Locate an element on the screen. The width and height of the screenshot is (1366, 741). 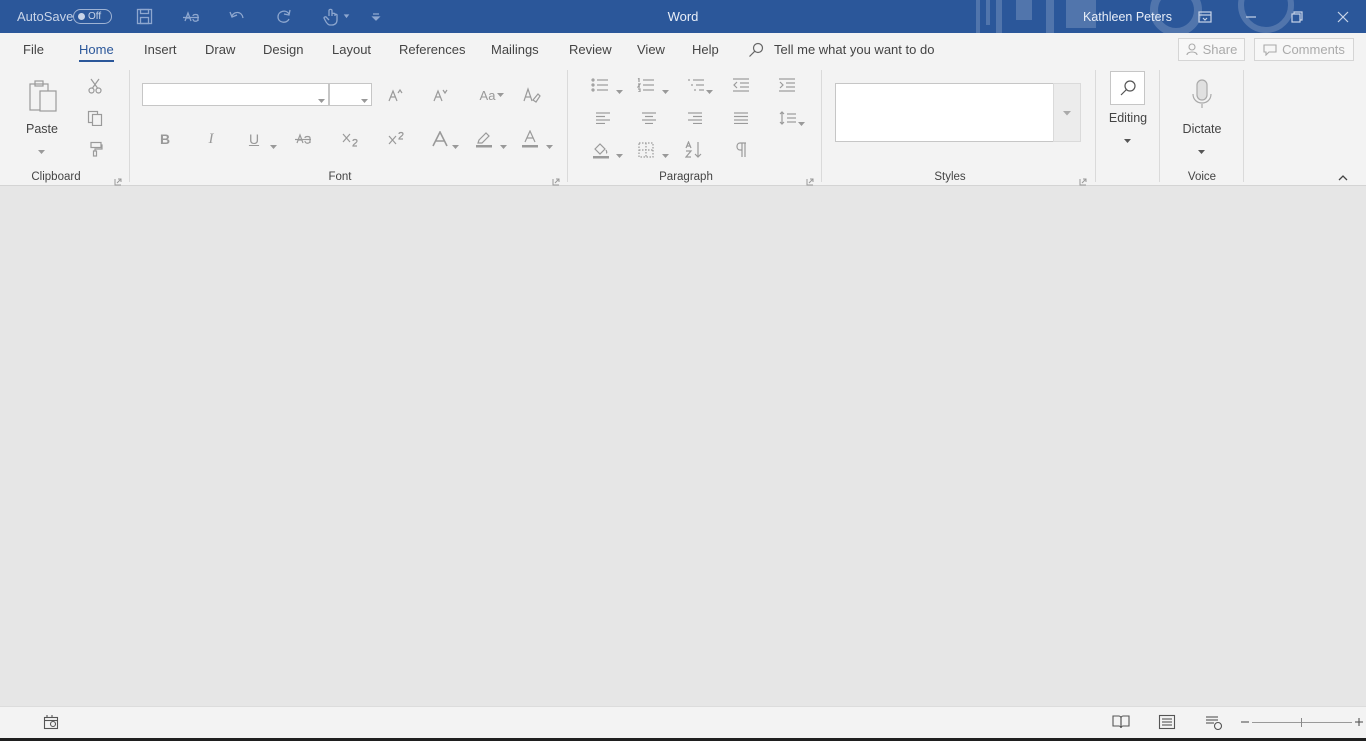
tab-view: View is located at coordinates (651, 49).